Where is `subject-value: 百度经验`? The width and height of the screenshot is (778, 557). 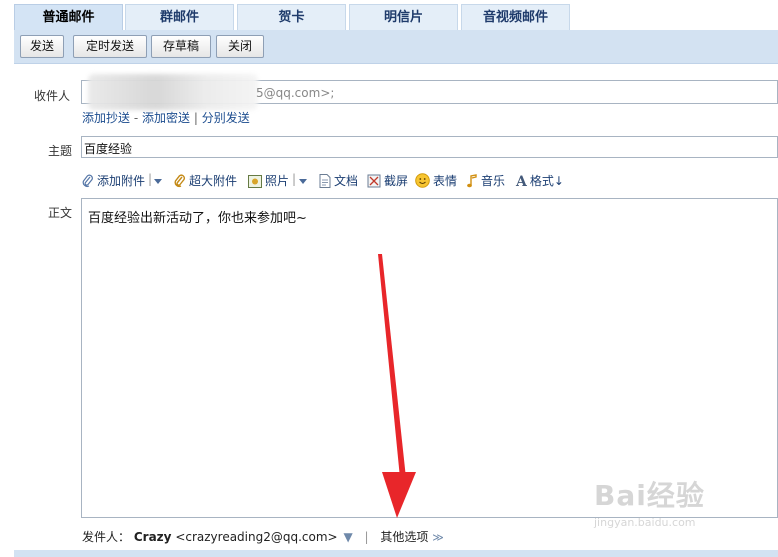 subject-value: 百度经验 is located at coordinates (108, 149).